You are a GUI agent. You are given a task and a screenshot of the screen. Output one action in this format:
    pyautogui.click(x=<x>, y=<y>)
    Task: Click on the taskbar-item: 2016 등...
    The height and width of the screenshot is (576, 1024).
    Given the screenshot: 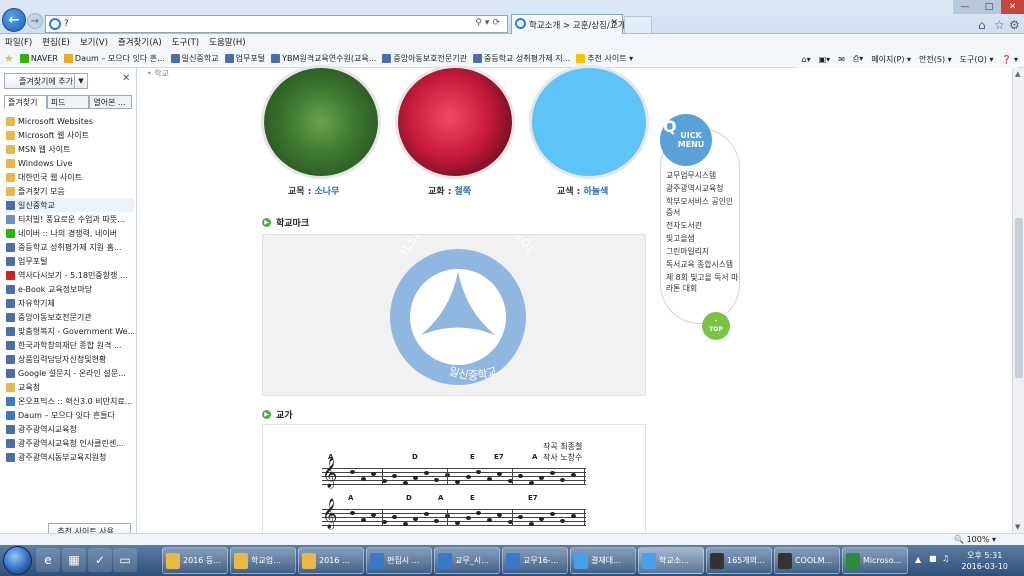 What is the action you would take?
    pyautogui.click(x=195, y=560)
    